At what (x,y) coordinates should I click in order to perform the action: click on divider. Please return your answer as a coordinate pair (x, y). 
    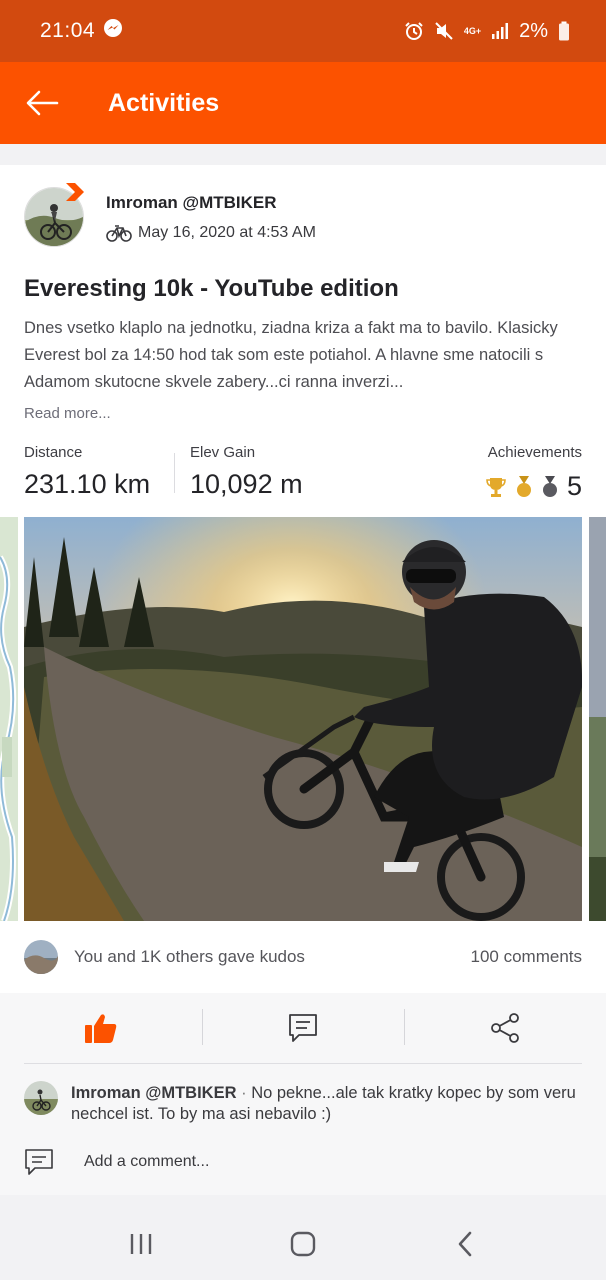
    Looking at the image, I should click on (303, 1063).